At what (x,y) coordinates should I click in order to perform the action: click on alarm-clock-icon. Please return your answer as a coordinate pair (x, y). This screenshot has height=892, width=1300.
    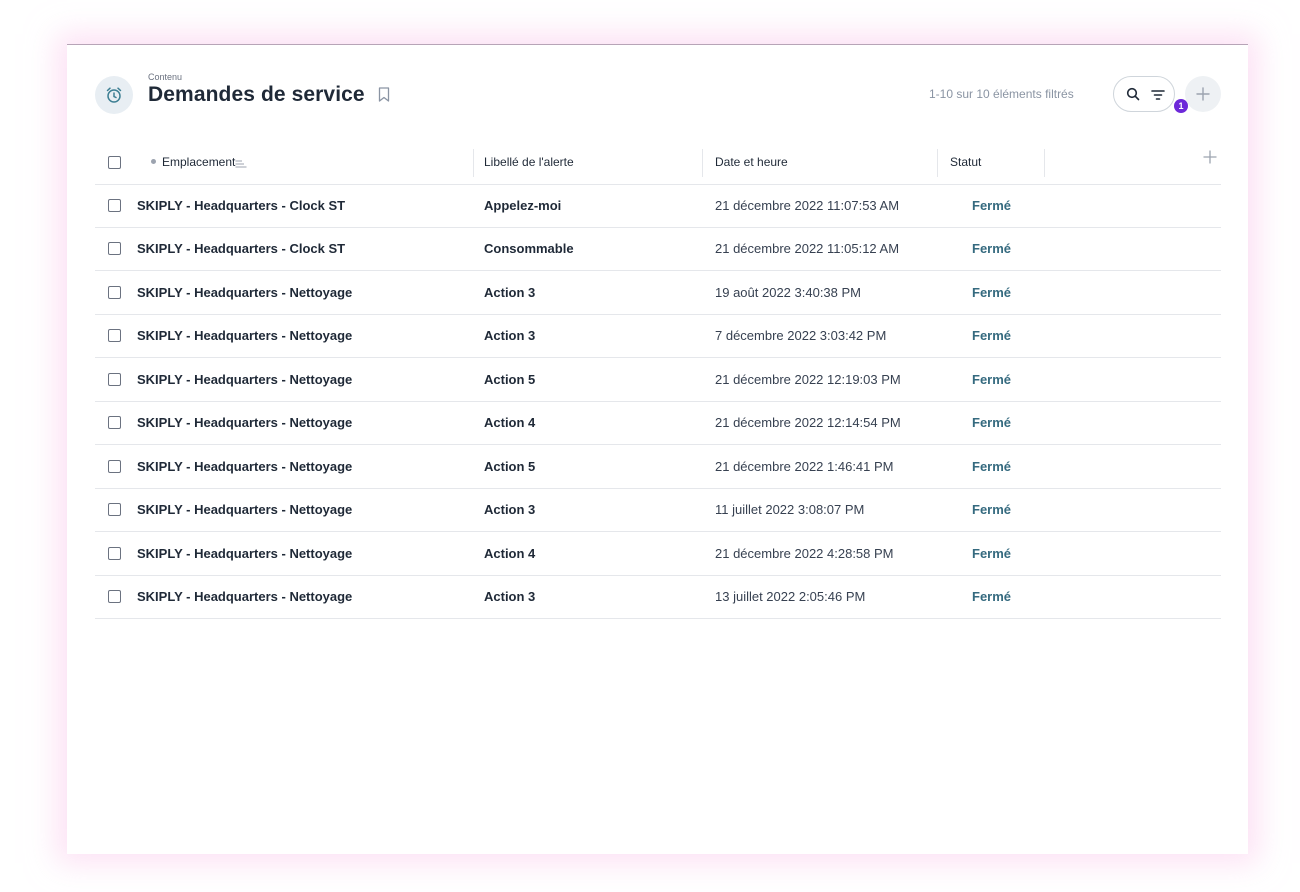
    Looking at the image, I should click on (114, 95).